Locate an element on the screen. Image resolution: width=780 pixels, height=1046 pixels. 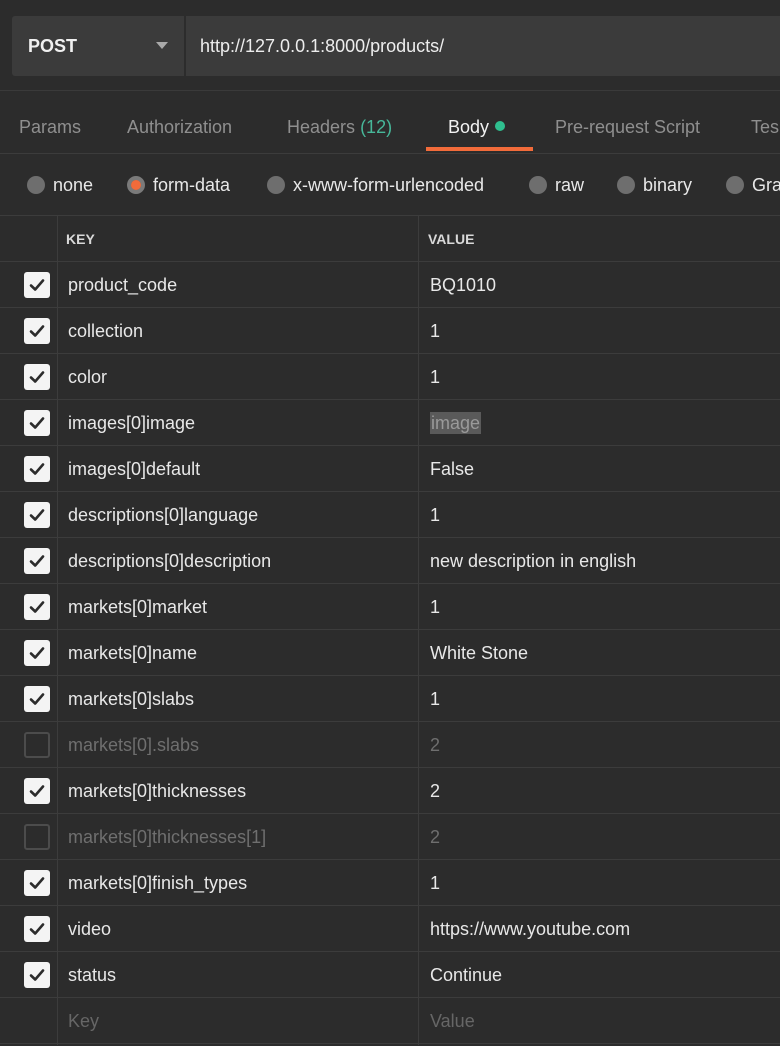
table-row: markets[0]market 1 is located at coordinates (390, 607).